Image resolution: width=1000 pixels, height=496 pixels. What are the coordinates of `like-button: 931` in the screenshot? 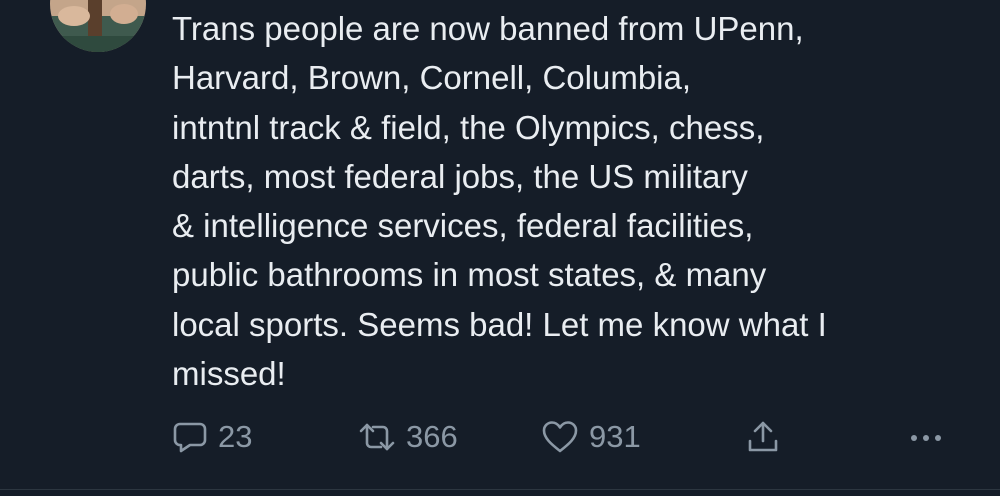 It's located at (591, 437).